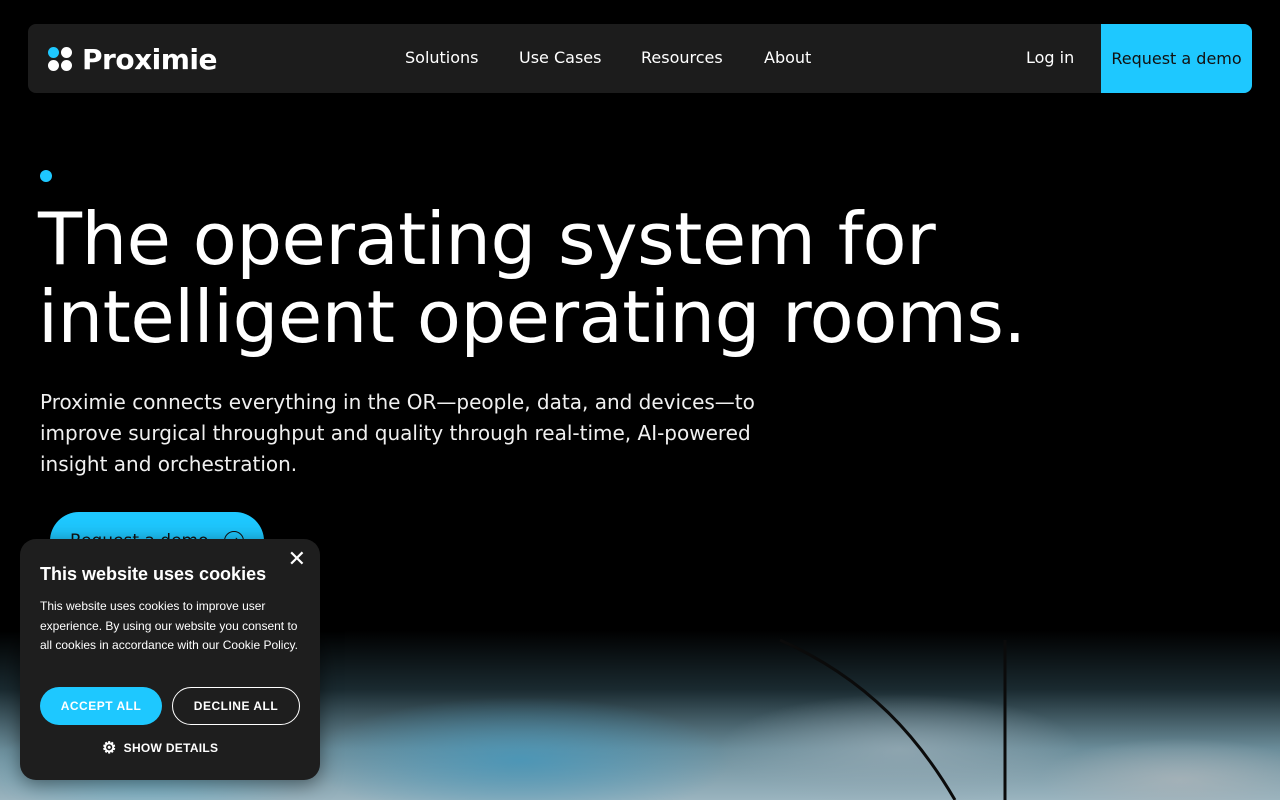 This screenshot has width=1280, height=800. I want to click on nav-item-resources: Resources, so click(682, 58).